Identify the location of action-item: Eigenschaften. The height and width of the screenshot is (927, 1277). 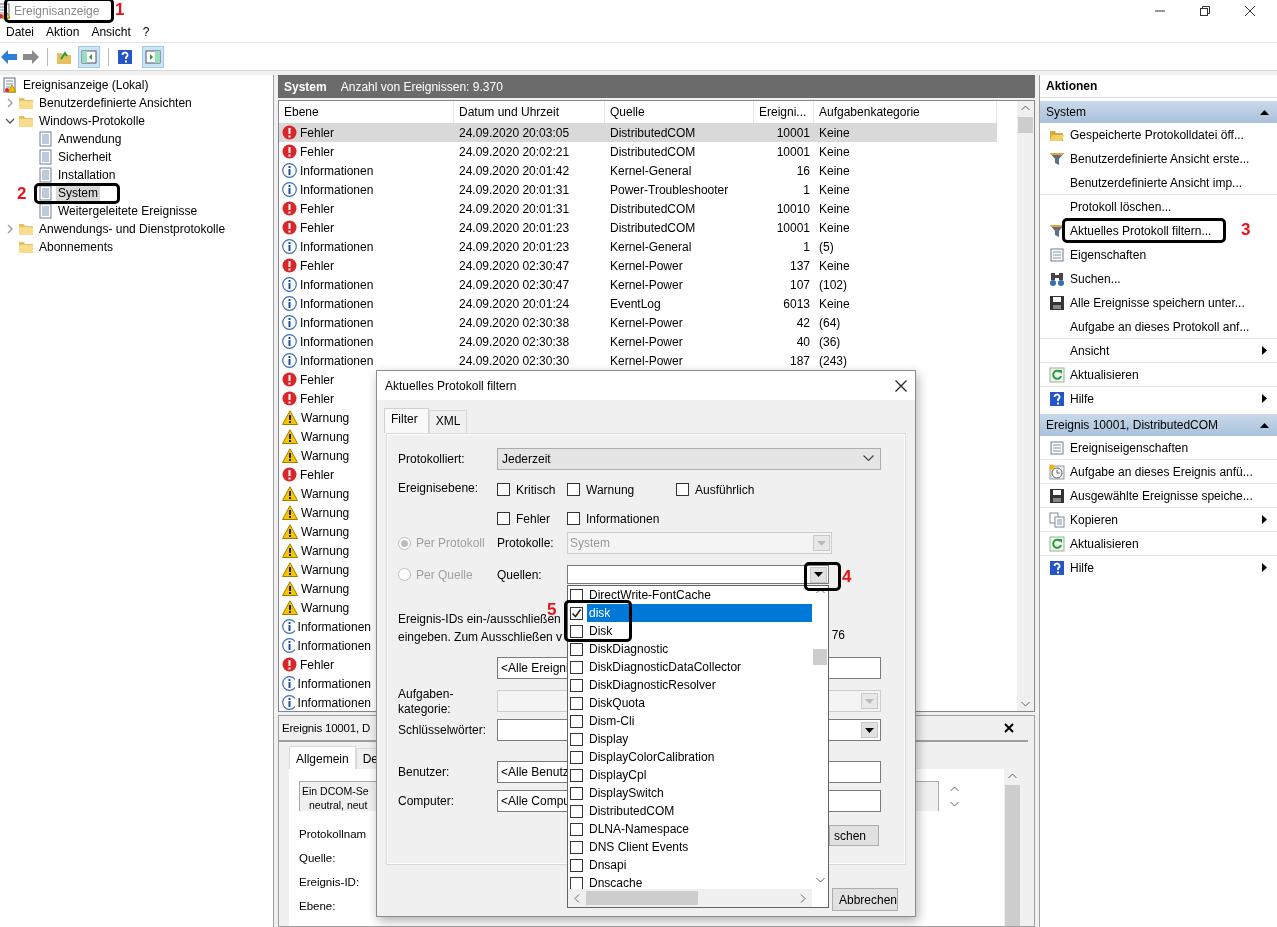
(1108, 255).